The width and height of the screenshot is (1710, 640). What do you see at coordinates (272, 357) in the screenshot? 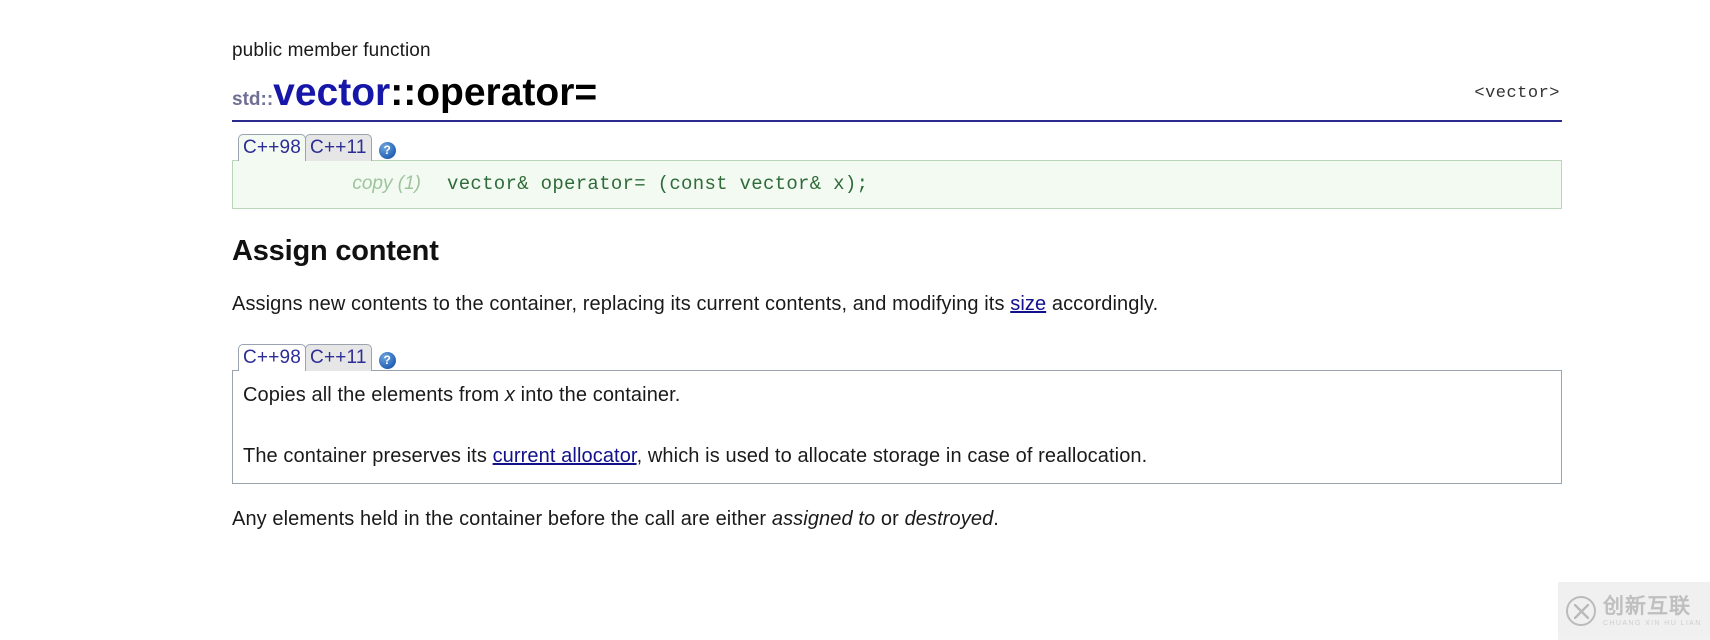
I see `tab-cpp98-detail: C++98` at bounding box center [272, 357].